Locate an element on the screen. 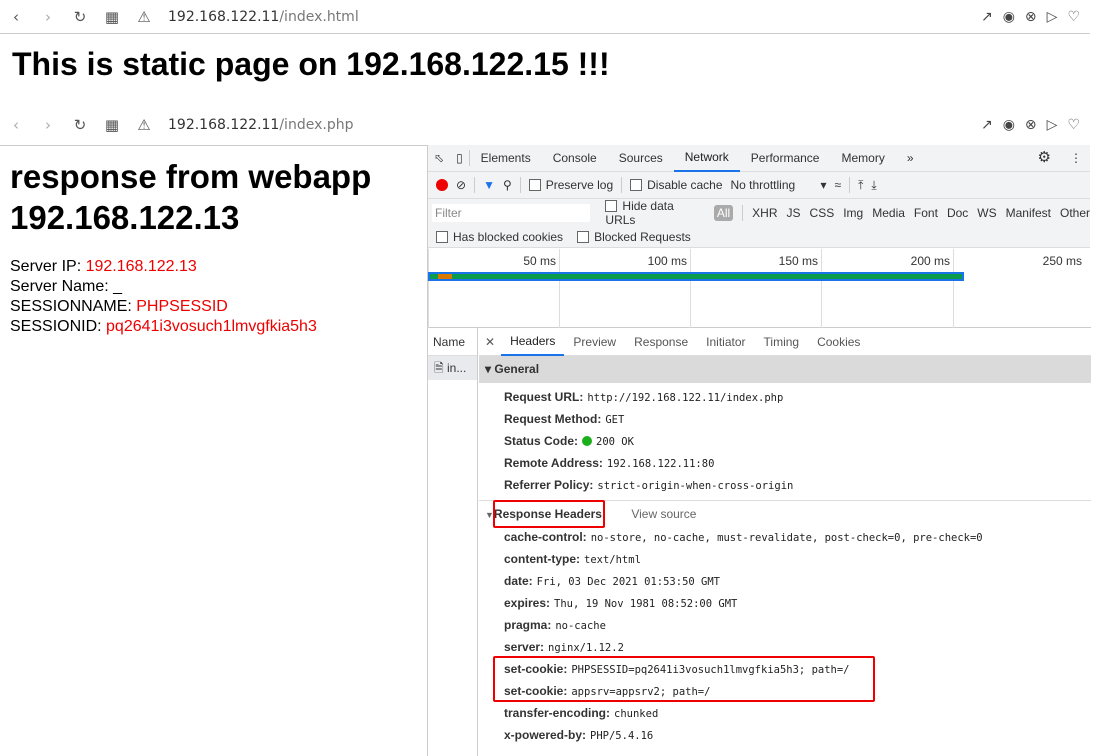 Image resolution: width=1098 pixels, height=756 pixels. disable-cache-checkbox: Disable cache is located at coordinates (676, 185).